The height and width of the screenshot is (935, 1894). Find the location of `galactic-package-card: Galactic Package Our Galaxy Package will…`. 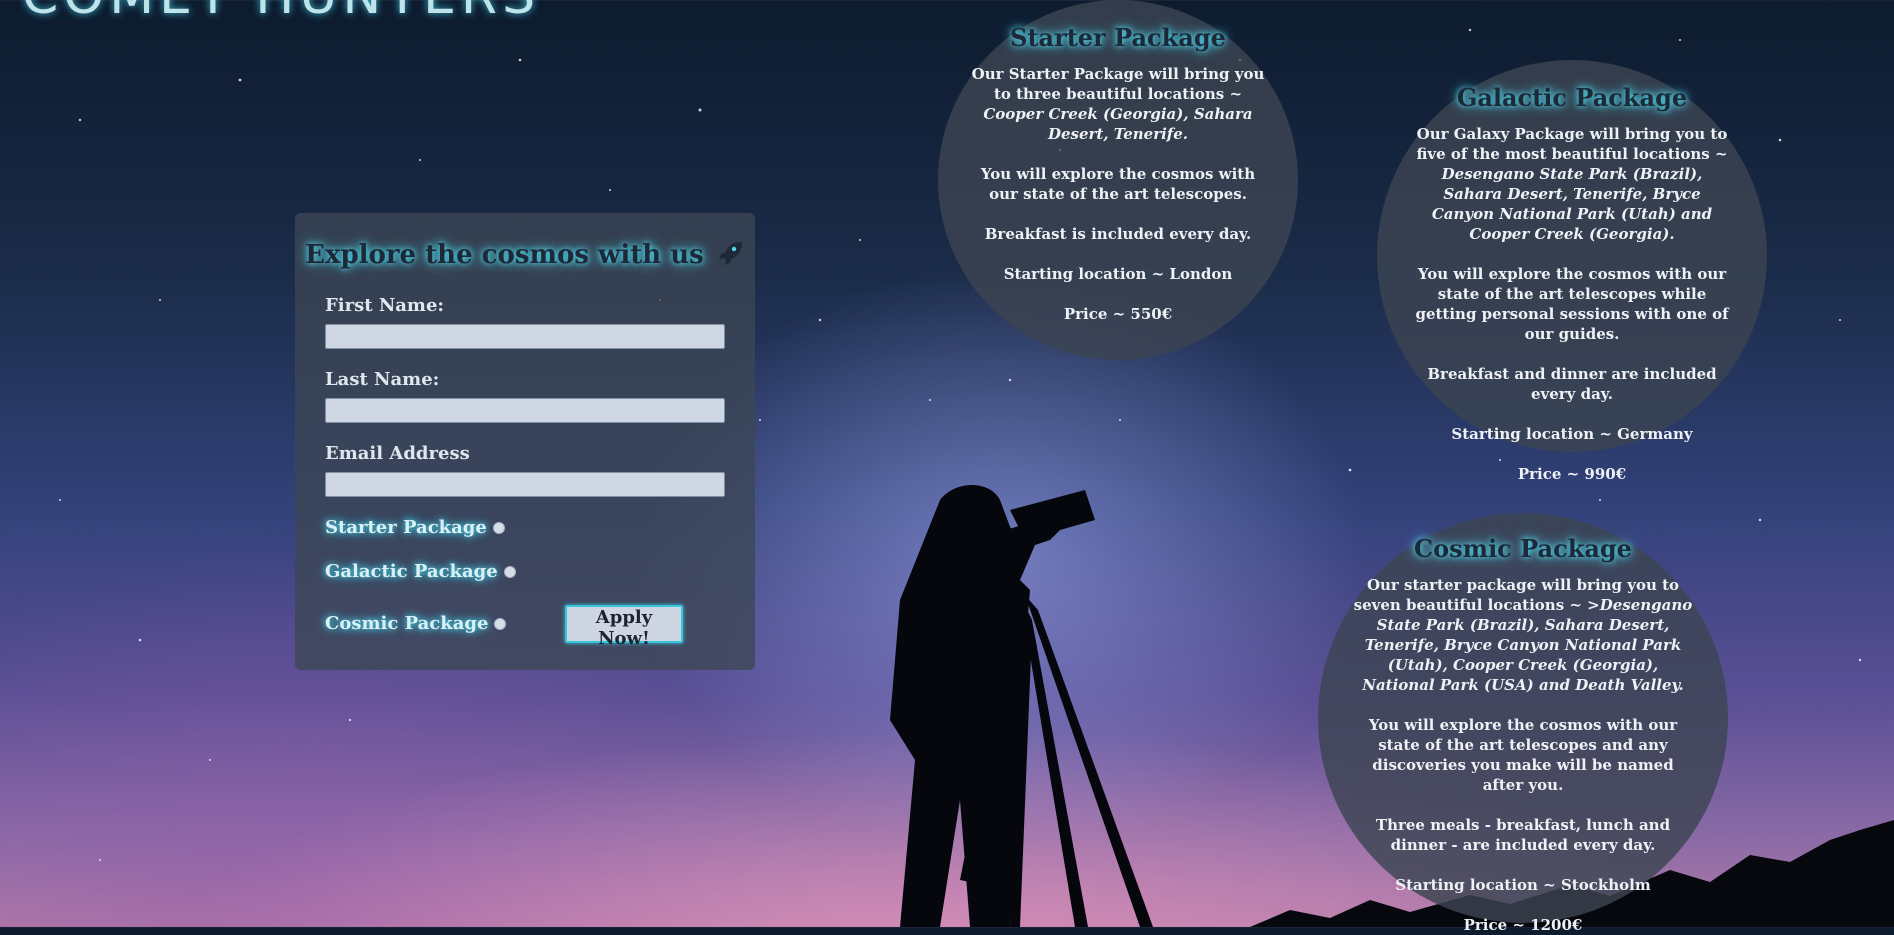

galactic-package-card: Galactic Package Our Galaxy Package will… is located at coordinates (1572, 271).